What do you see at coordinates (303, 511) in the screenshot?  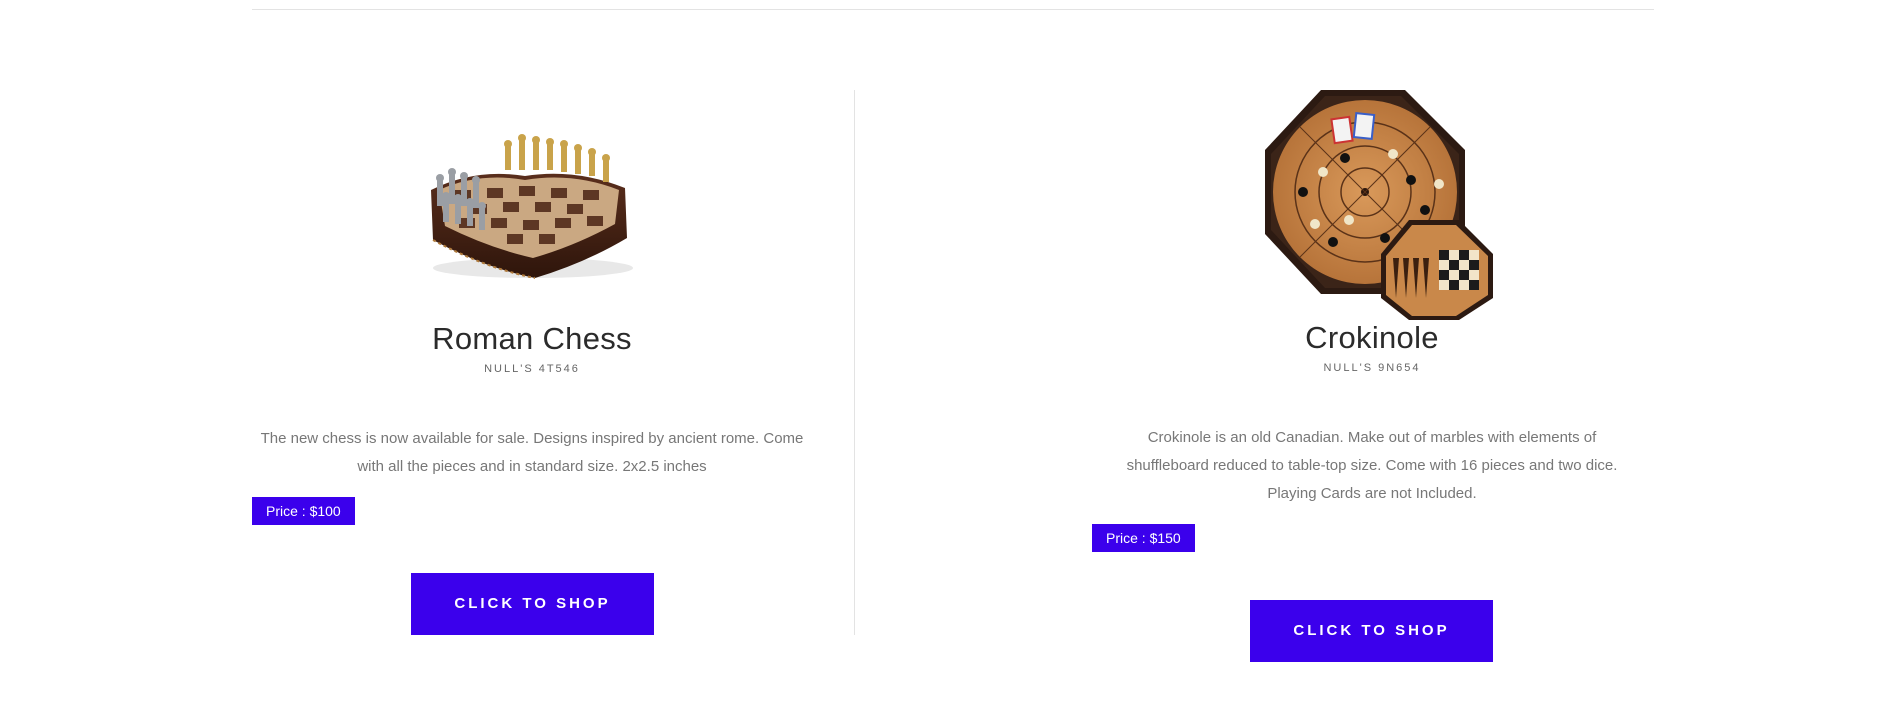 I see `price-badge: Price : $100` at bounding box center [303, 511].